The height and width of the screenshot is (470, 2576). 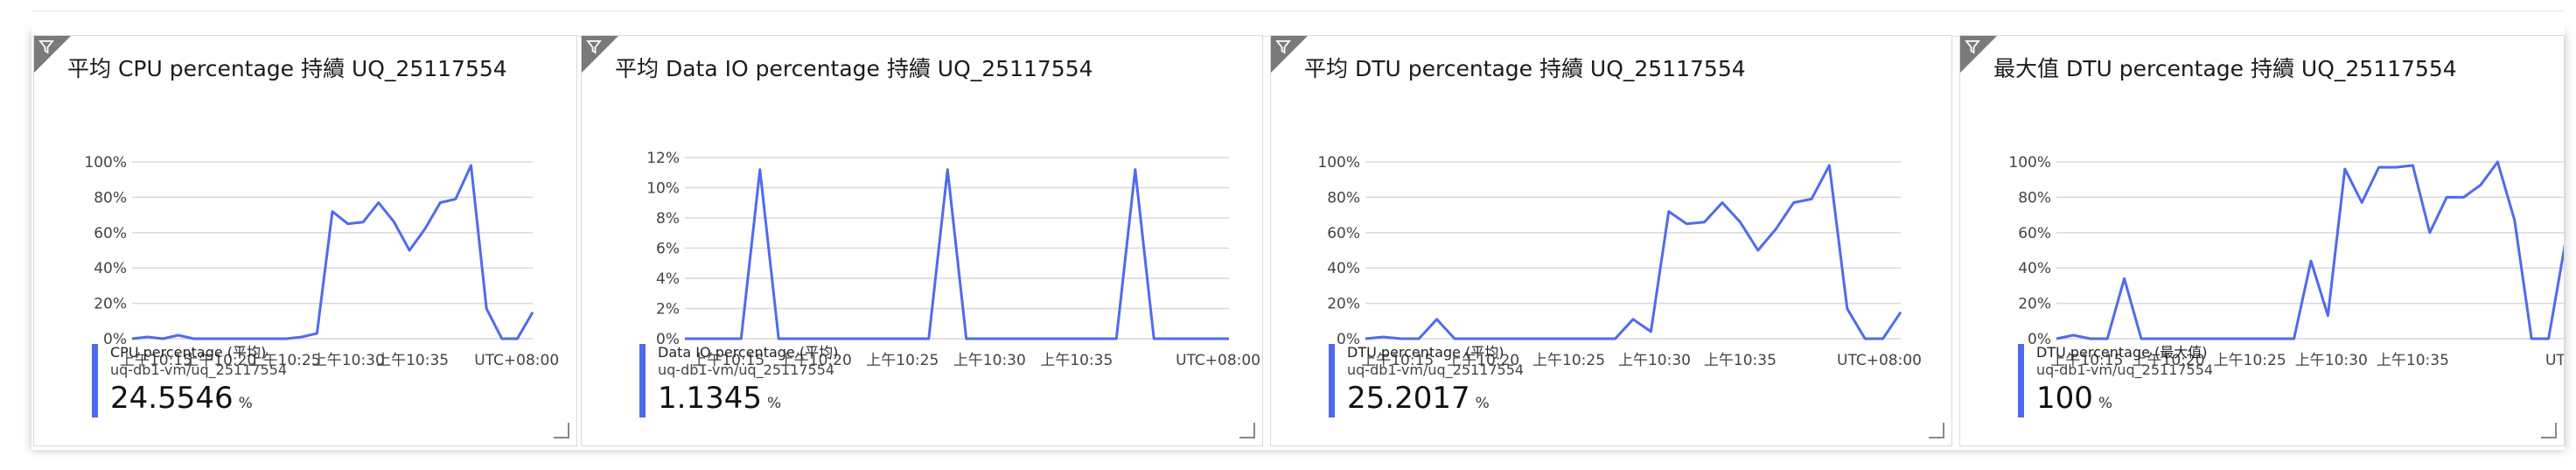 I want to click on y-tick-label: 10%, so click(x=663, y=189).